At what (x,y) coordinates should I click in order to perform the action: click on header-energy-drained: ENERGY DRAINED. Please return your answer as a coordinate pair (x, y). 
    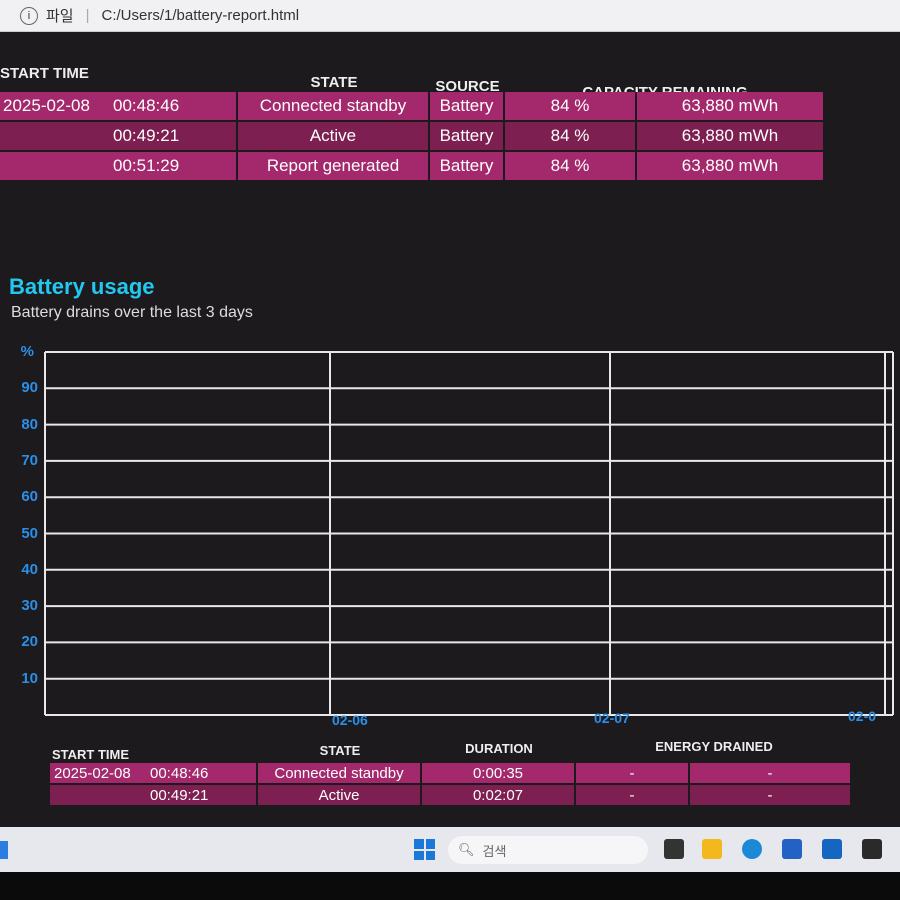
    Looking at the image, I should click on (714, 746).